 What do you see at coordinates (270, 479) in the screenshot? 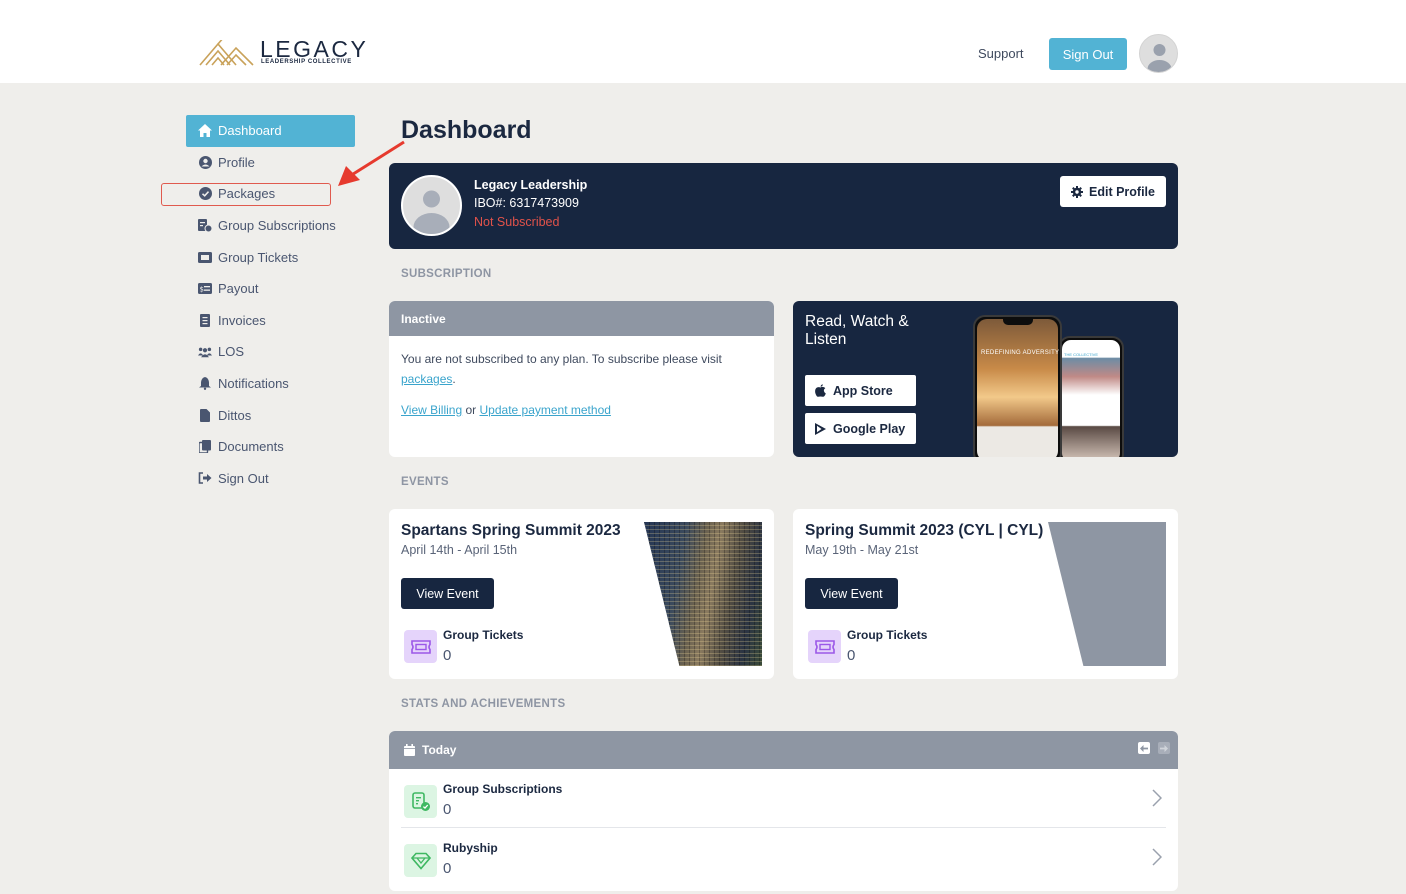
I see `sidebar-item-sign-out: Sign Out` at bounding box center [270, 479].